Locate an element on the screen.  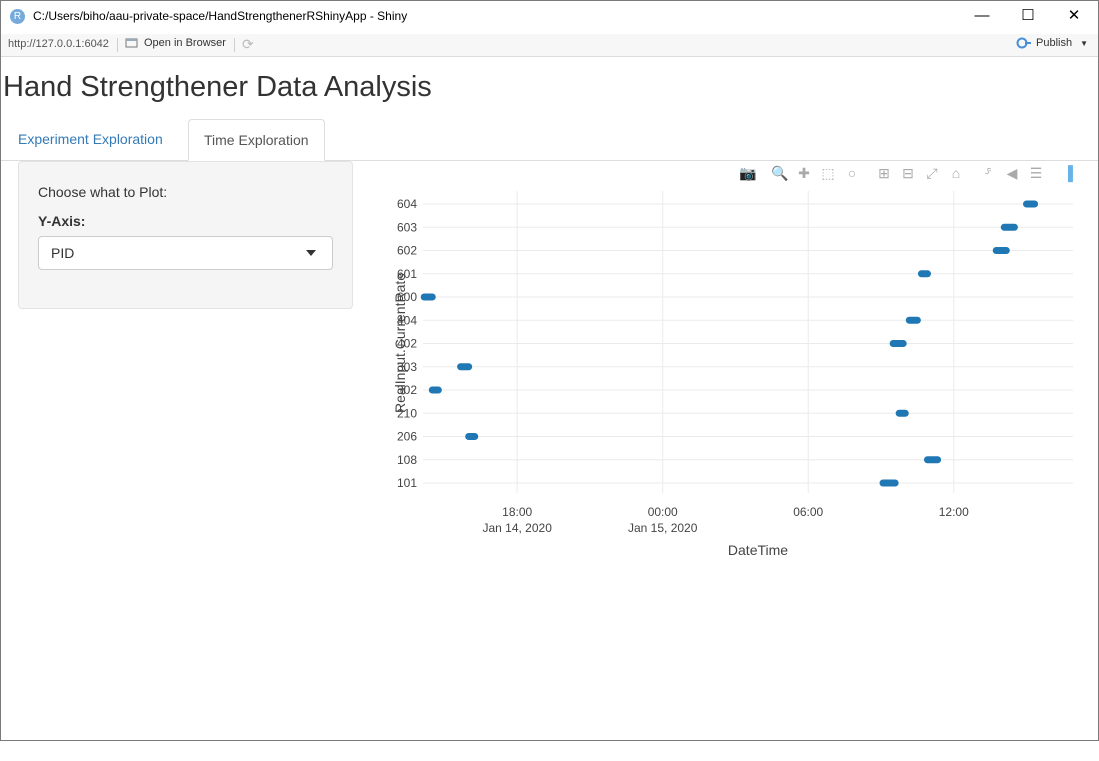
y-tick-label: 206 is located at coordinates (407, 437).